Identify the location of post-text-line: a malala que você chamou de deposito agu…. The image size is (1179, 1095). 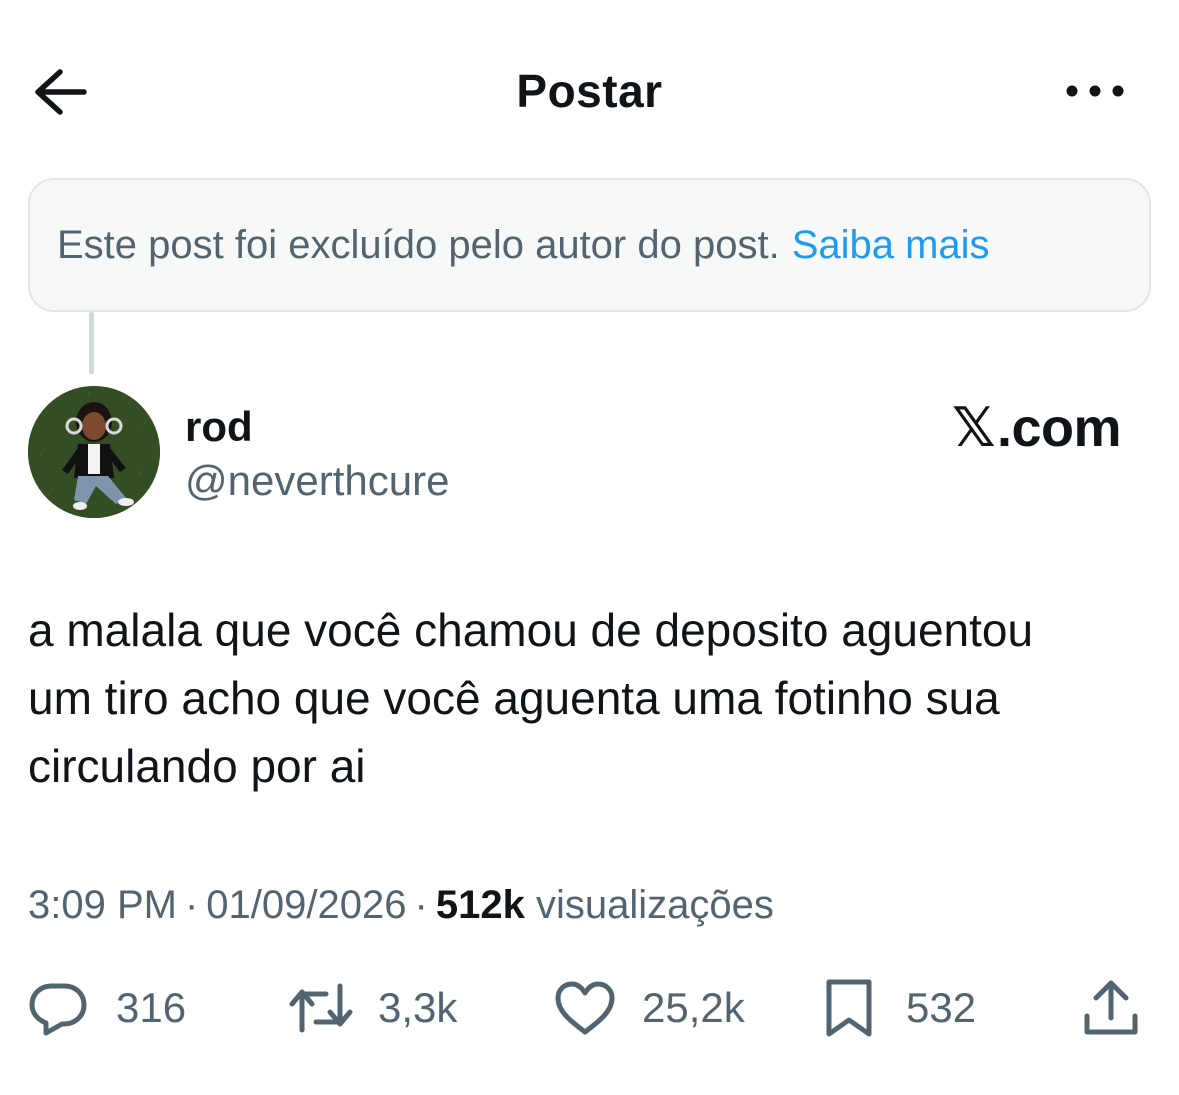
(531, 630).